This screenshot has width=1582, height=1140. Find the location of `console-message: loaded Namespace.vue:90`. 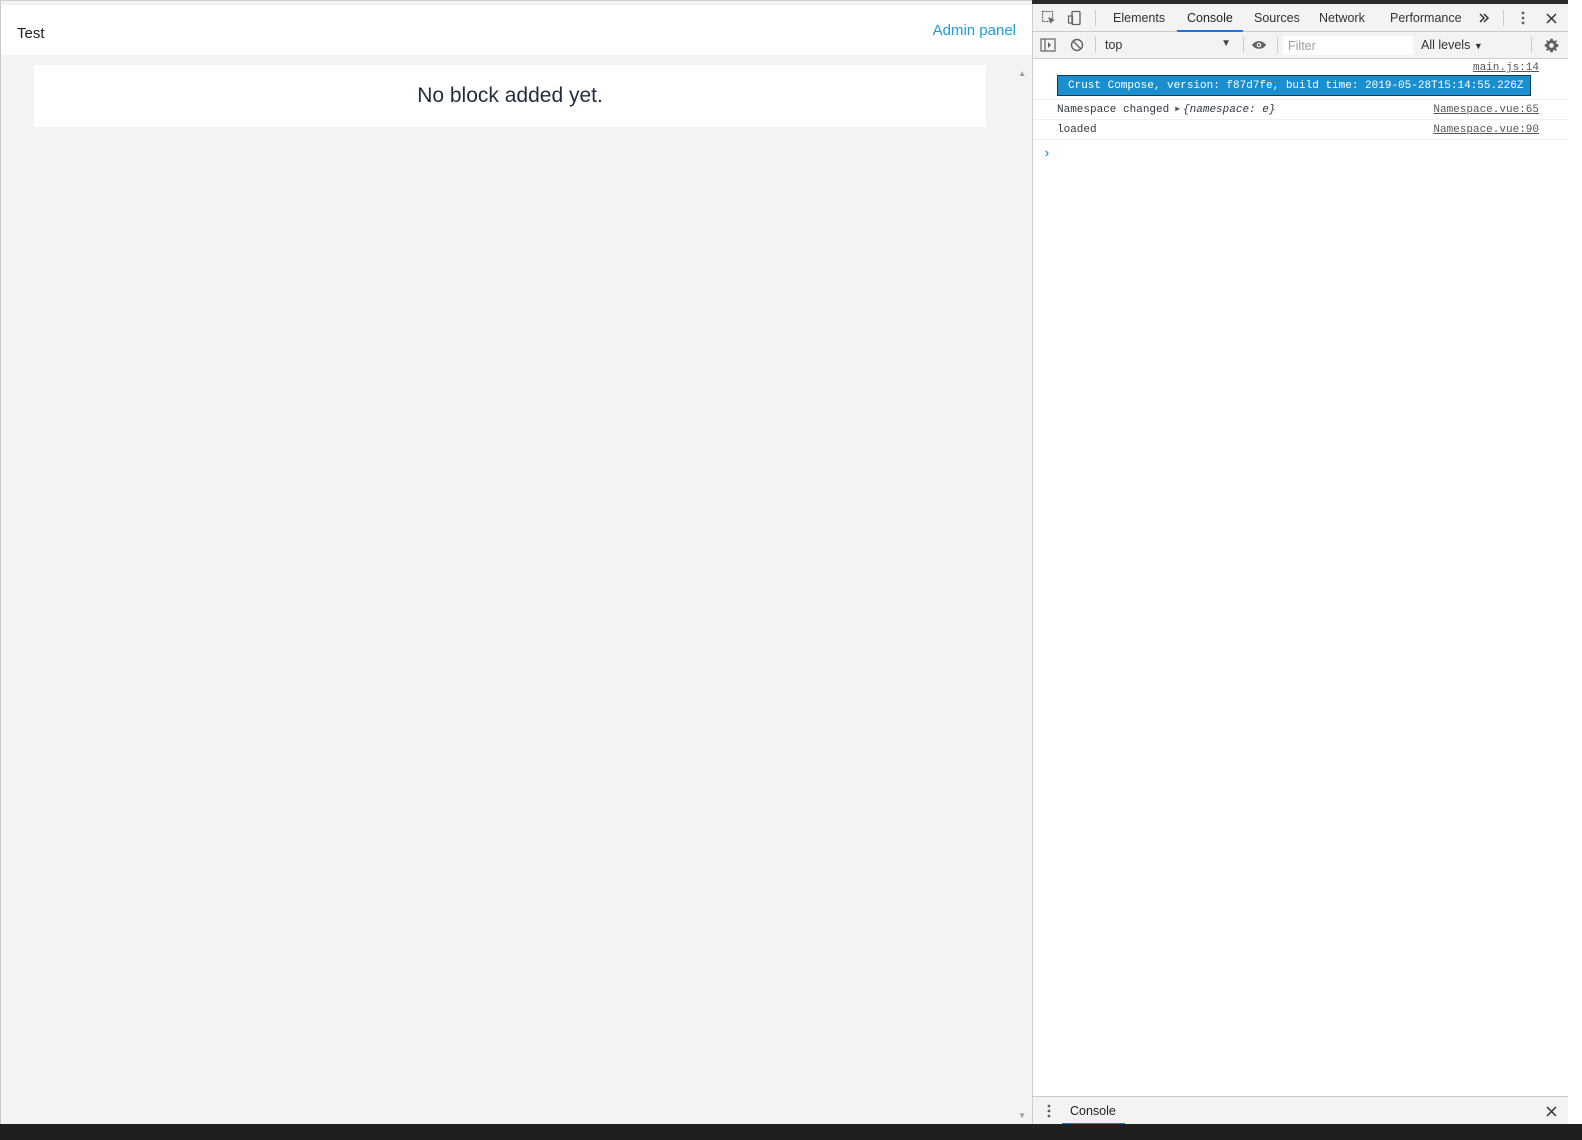

console-message: loaded Namespace.vue:90 is located at coordinates (1300, 130).